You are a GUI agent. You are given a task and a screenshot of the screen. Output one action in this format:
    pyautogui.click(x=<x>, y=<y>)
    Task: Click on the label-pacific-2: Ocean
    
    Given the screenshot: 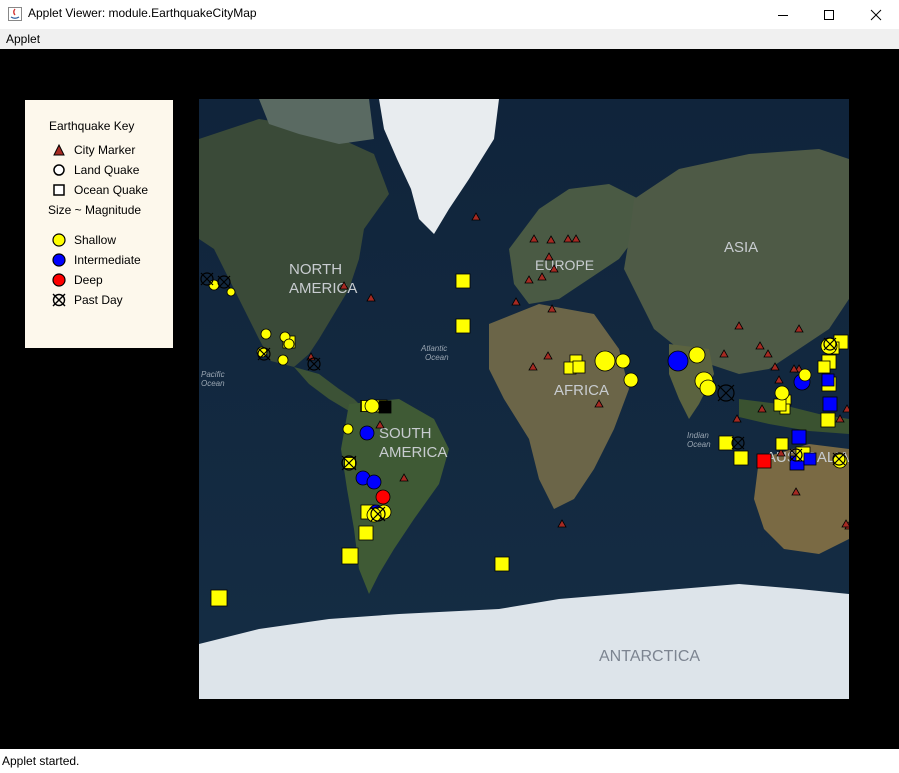 What is the action you would take?
    pyautogui.click(x=213, y=383)
    